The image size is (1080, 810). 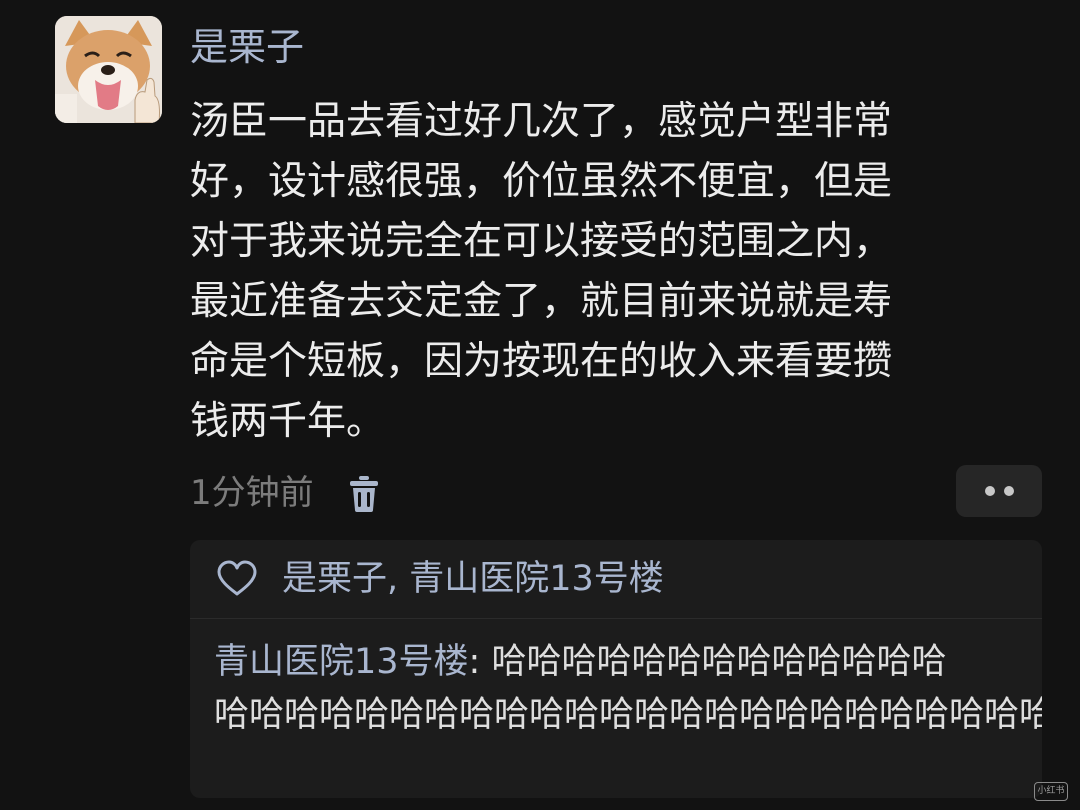 What do you see at coordinates (616, 618) in the screenshot?
I see `reply-divider` at bounding box center [616, 618].